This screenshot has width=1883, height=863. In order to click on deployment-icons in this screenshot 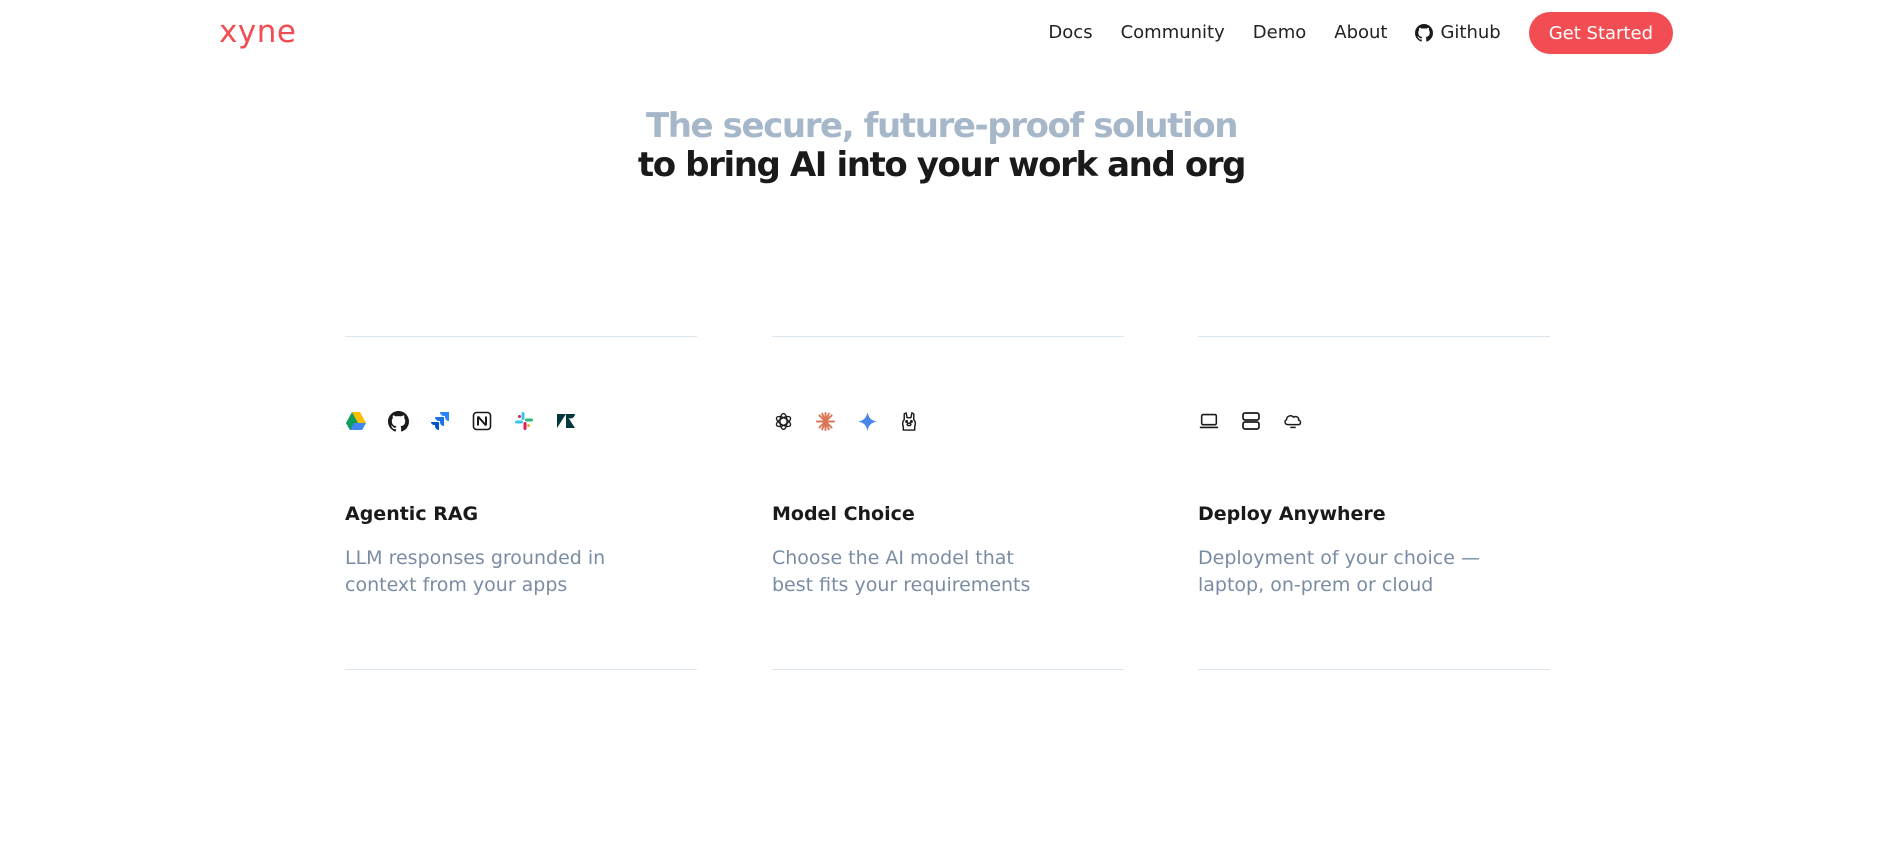, I will do `click(1261, 421)`.